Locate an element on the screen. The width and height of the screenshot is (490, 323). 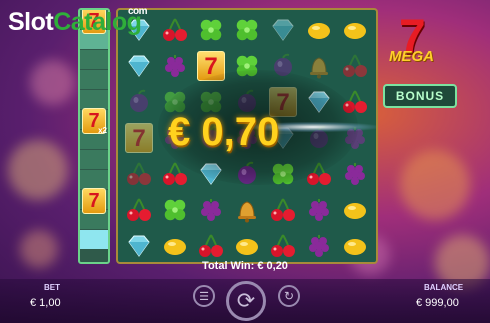
autoplay-button: ↻ is located at coordinates (289, 296).